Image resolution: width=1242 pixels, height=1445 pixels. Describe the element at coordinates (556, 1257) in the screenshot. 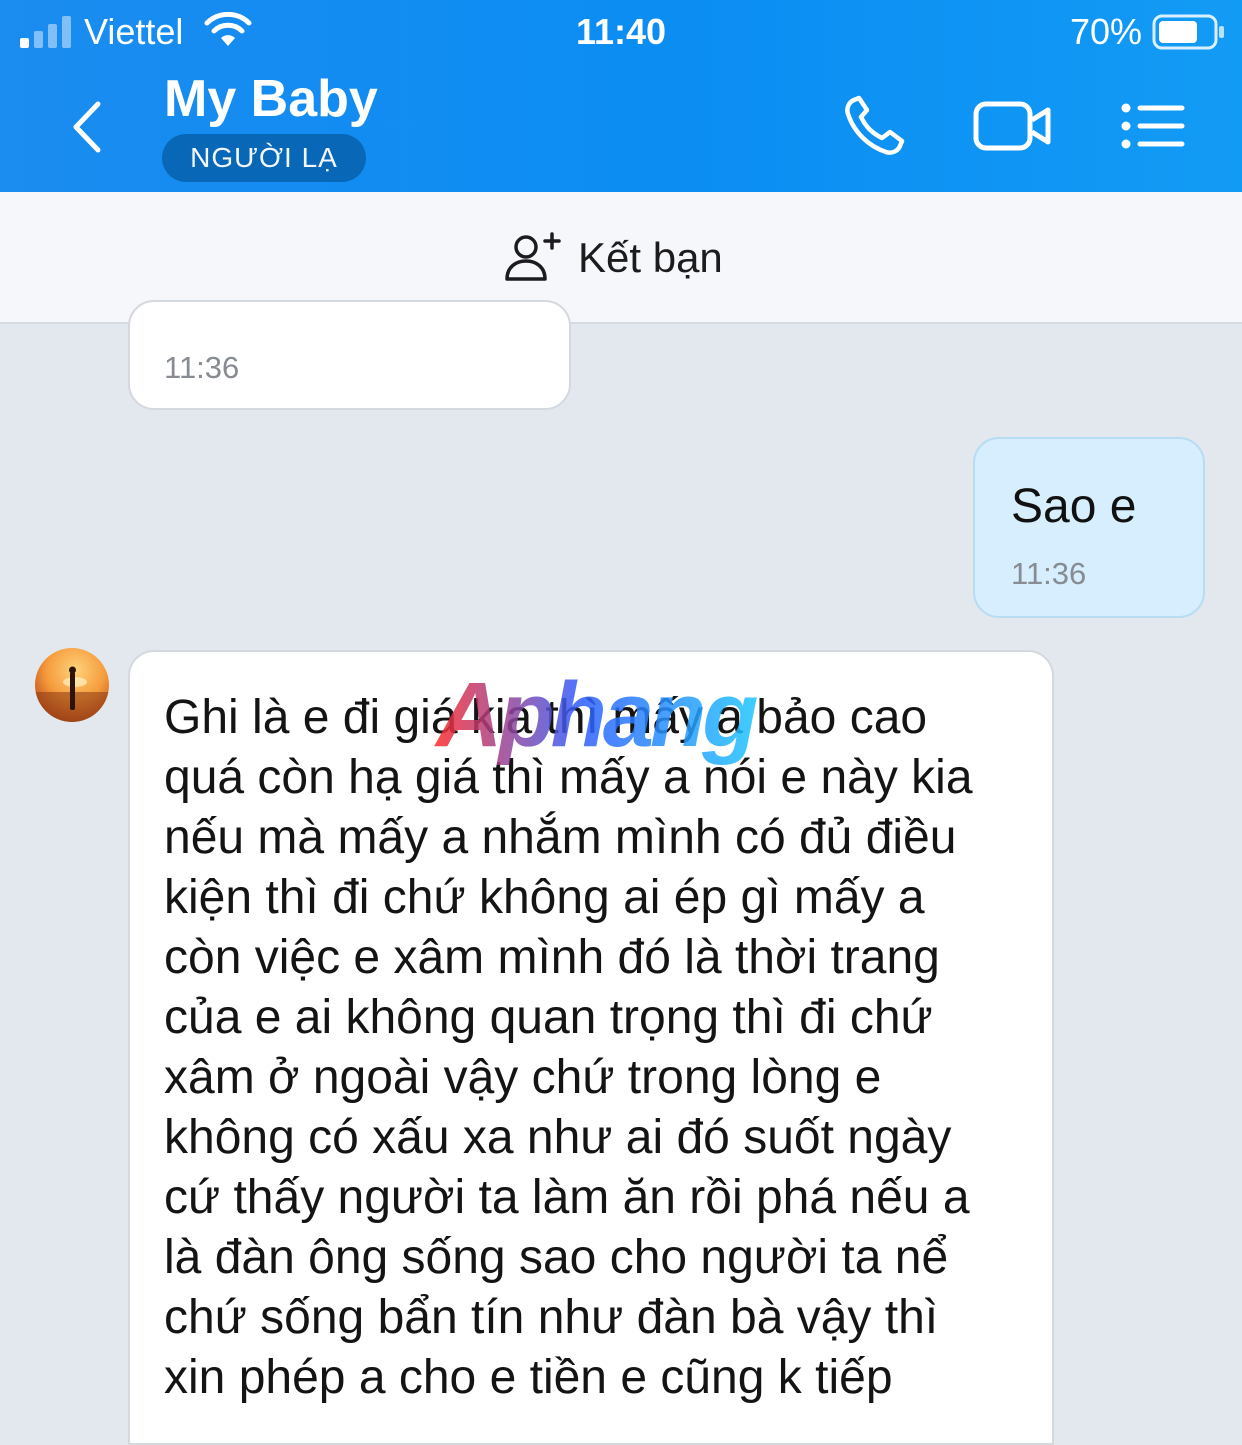

I see `message-line: là đàn ông sống sao cho người ta nể` at that location.